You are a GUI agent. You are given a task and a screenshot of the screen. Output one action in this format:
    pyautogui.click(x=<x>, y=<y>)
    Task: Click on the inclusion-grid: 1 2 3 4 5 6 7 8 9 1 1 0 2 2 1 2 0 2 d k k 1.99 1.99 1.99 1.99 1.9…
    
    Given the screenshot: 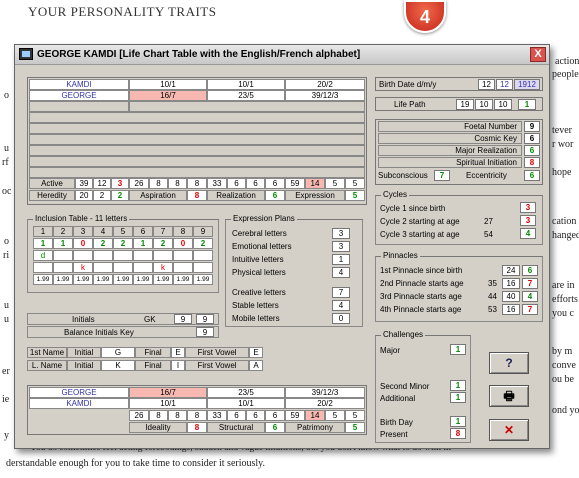 What is the action you would take?
    pyautogui.click(x=123, y=257)
    